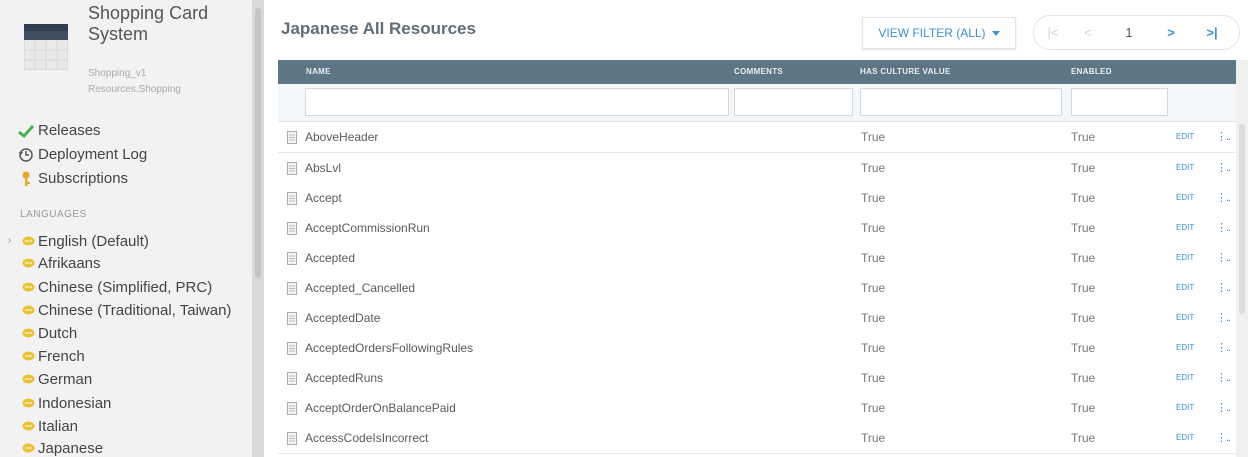  I want to click on resource-name: Accepted_Cancelled, so click(360, 288).